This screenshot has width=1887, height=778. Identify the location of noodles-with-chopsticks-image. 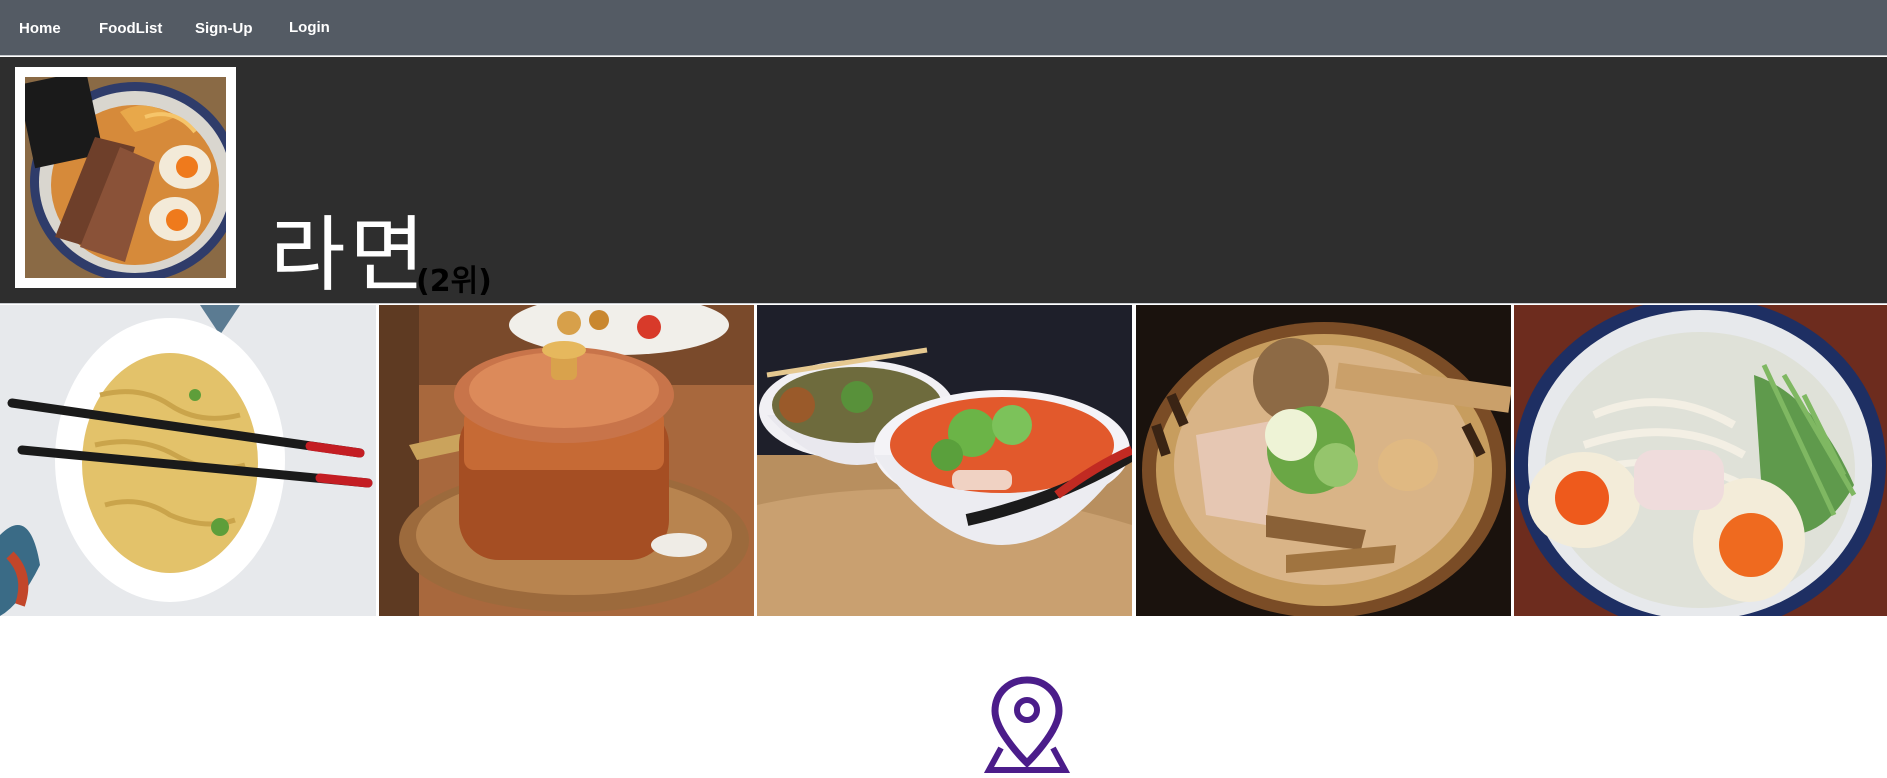
(188, 460).